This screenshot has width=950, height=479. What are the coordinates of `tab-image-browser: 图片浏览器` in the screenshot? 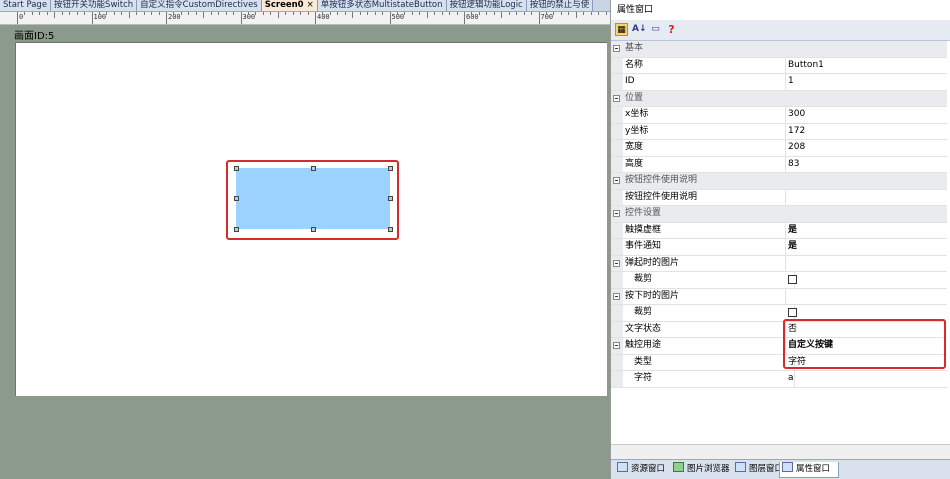 It's located at (703, 469).